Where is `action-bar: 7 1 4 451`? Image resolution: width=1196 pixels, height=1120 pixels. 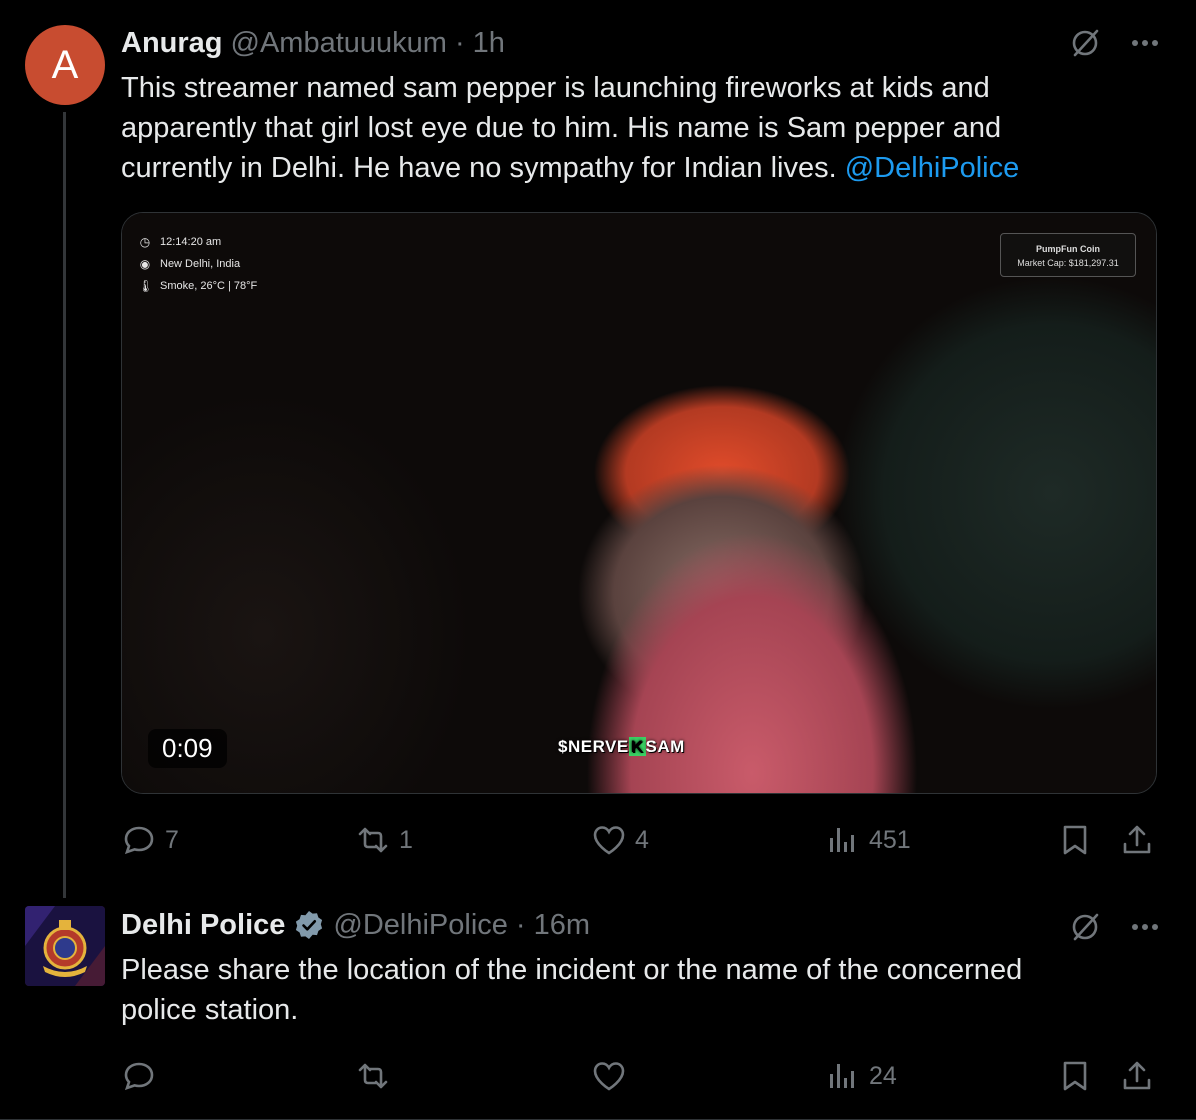 action-bar: 7 1 4 451 is located at coordinates (641, 840).